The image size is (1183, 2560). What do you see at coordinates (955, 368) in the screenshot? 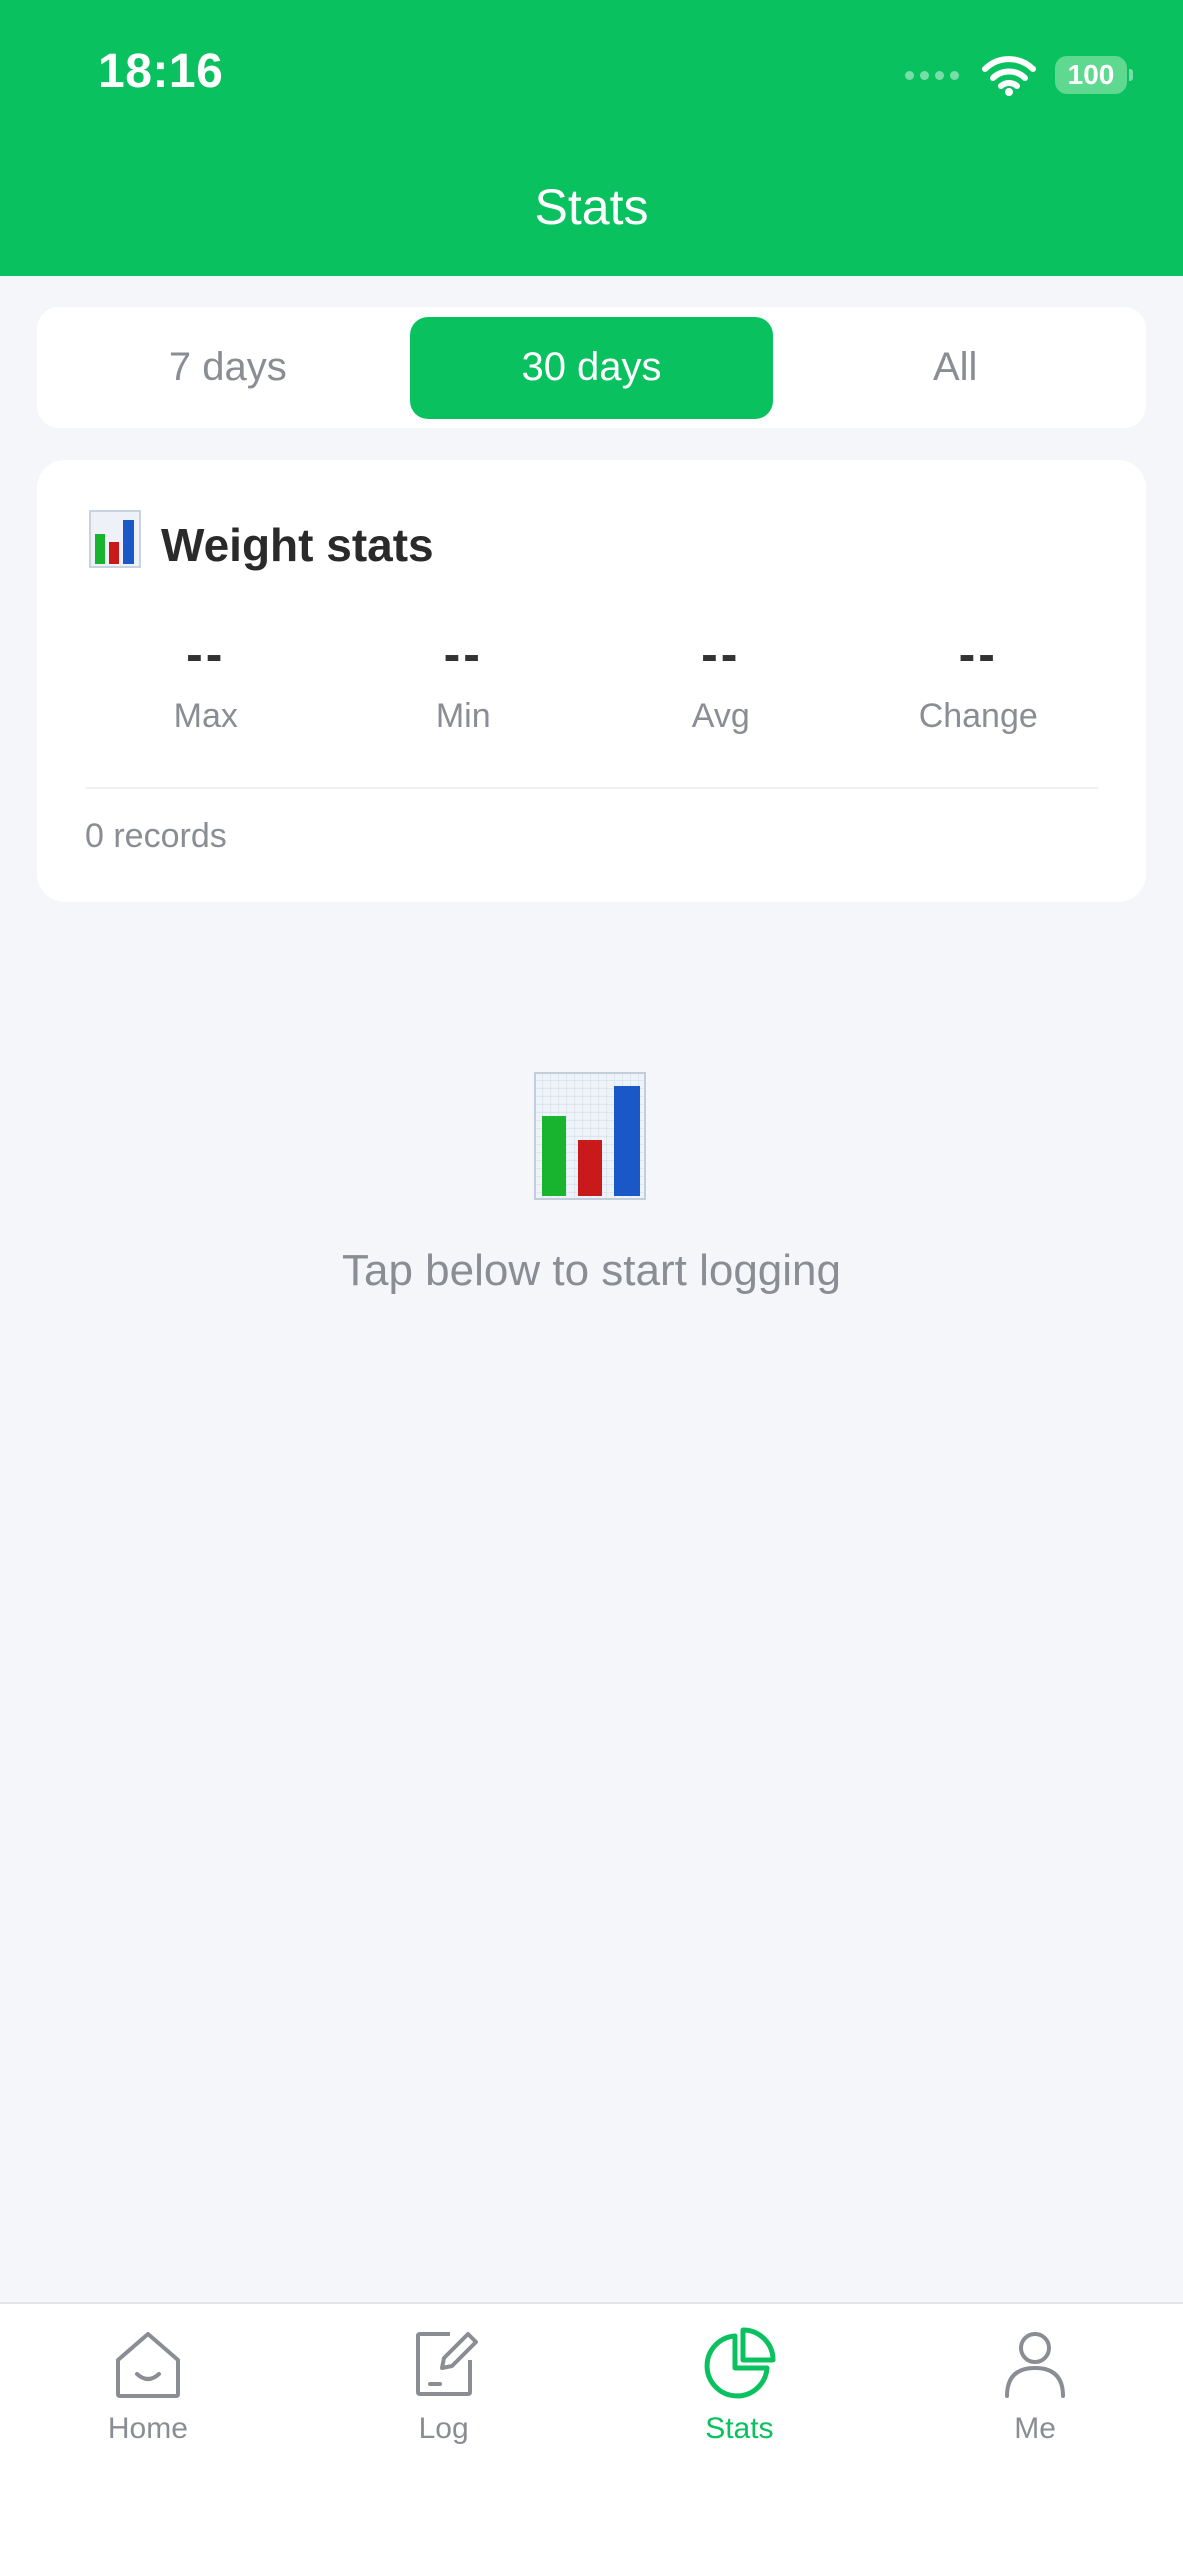
I see `tab-all: All` at bounding box center [955, 368].